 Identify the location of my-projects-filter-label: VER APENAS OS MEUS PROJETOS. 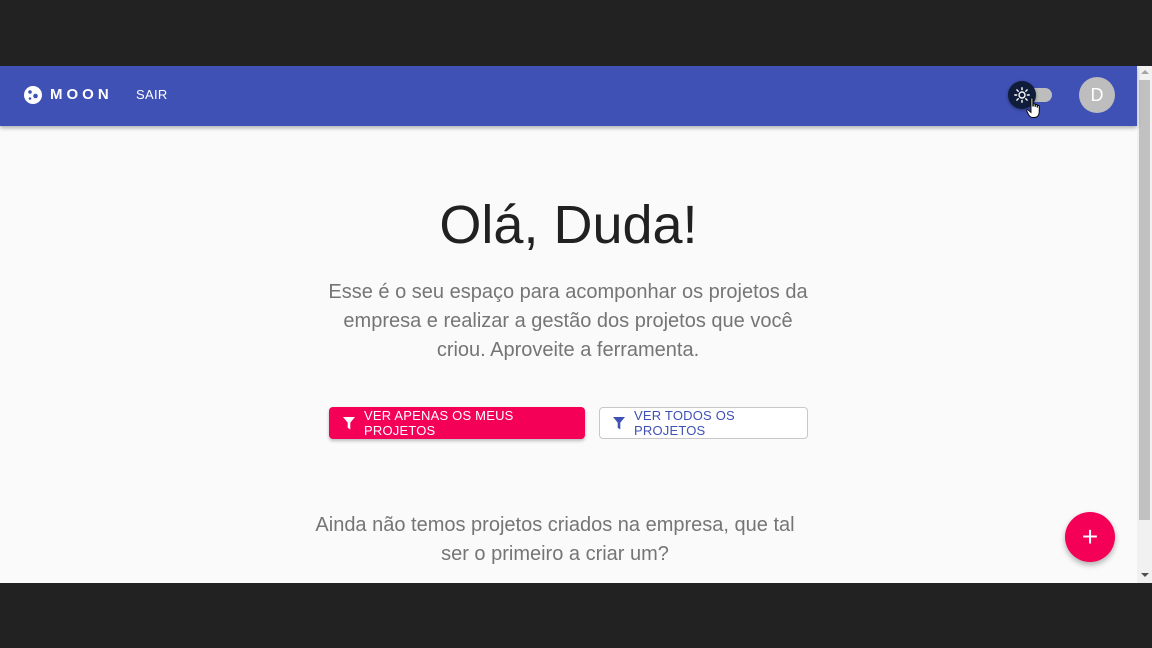
(439, 423).